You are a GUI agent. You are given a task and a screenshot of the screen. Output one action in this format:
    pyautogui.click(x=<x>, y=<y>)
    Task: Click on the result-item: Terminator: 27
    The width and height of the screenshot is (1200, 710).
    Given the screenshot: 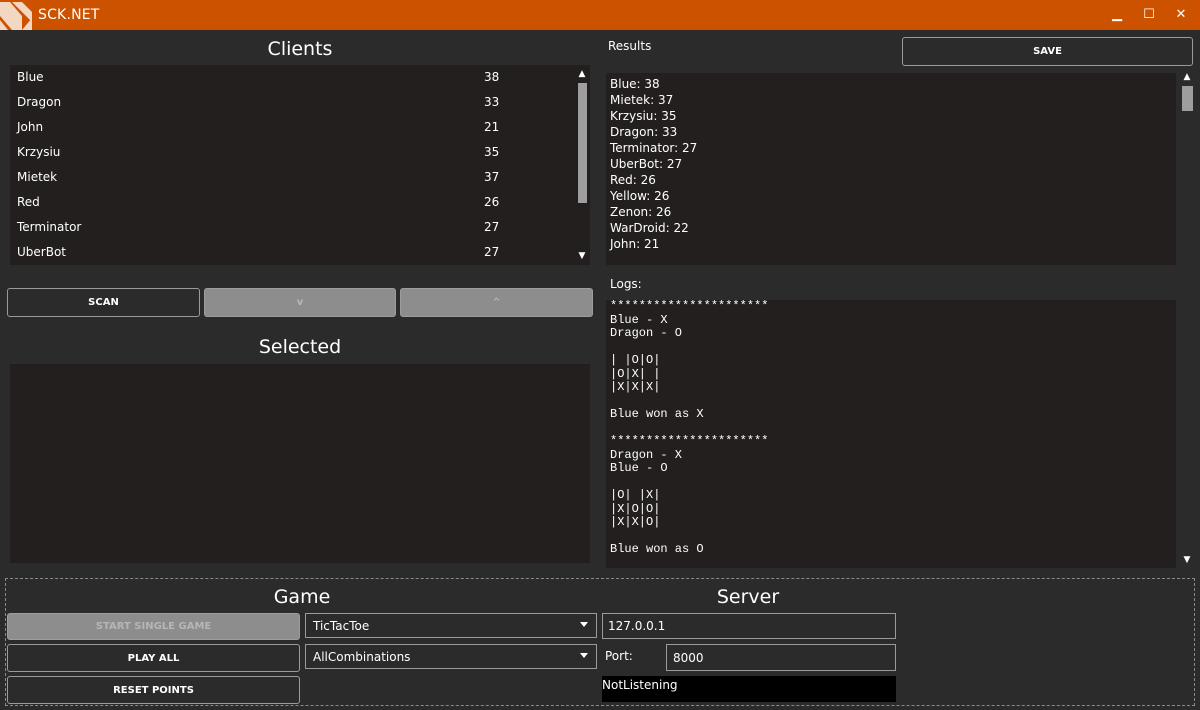 What is the action you would take?
    pyautogui.click(x=654, y=148)
    